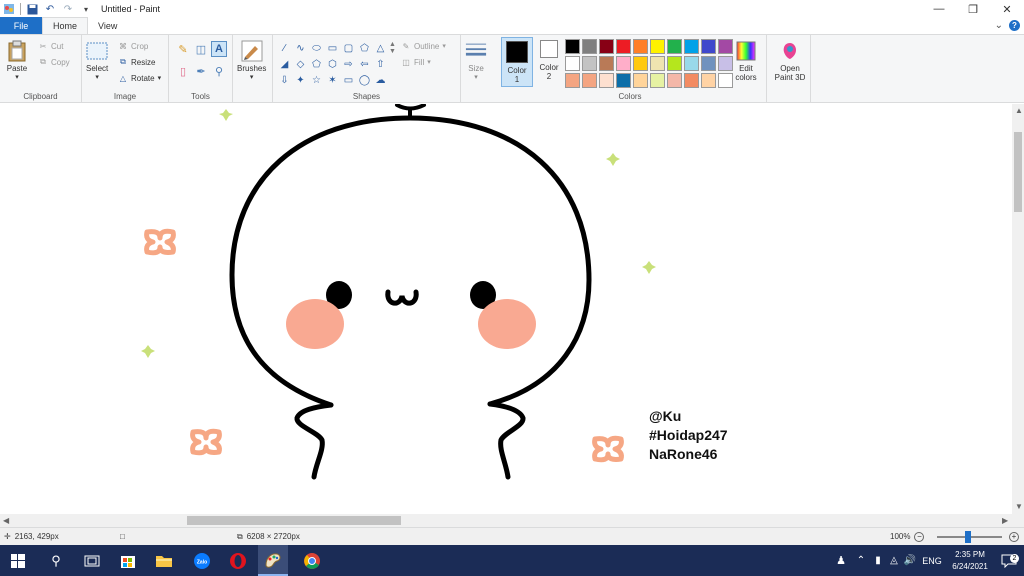 Image resolution: width=1024 pixels, height=576 pixels. Describe the element at coordinates (1005, 520) in the screenshot. I see `scroll-right-icon: ▶` at that location.